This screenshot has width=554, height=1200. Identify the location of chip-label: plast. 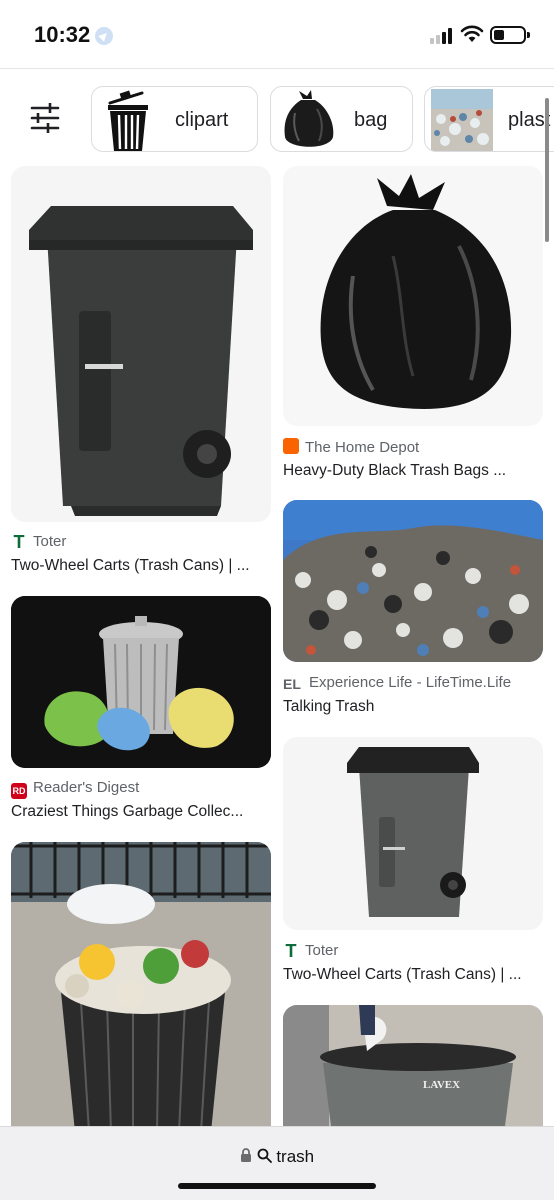
(529, 120).